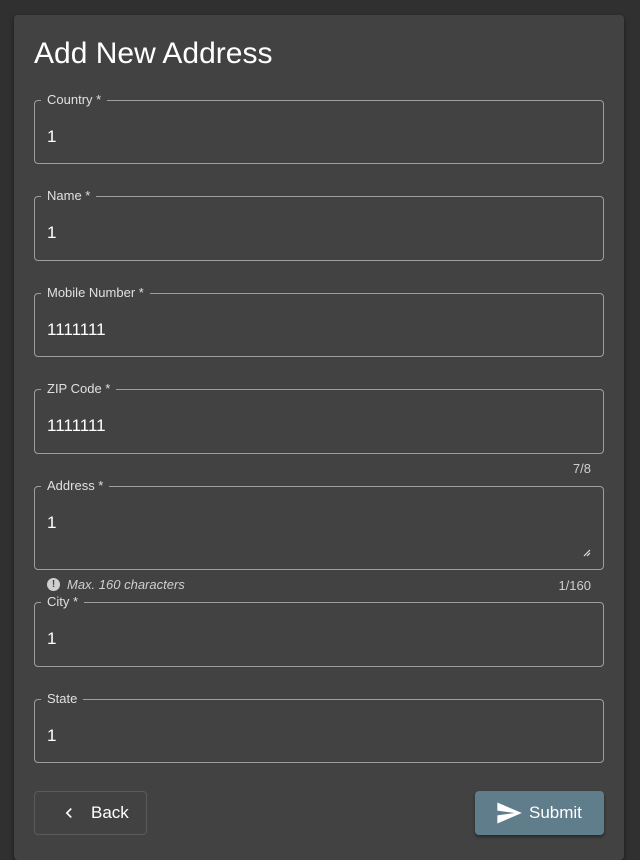  I want to click on submit-button: Submit, so click(539, 813).